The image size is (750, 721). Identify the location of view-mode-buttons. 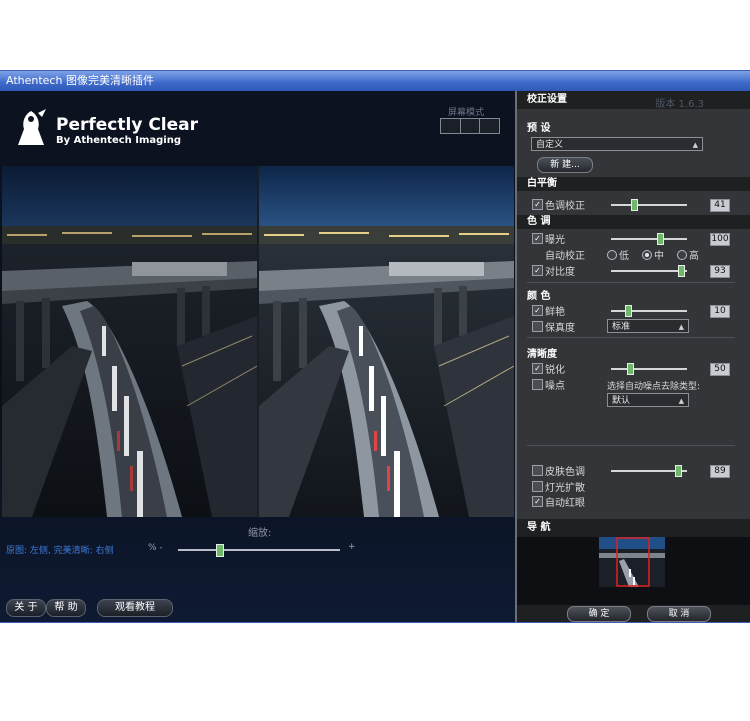
(470, 126).